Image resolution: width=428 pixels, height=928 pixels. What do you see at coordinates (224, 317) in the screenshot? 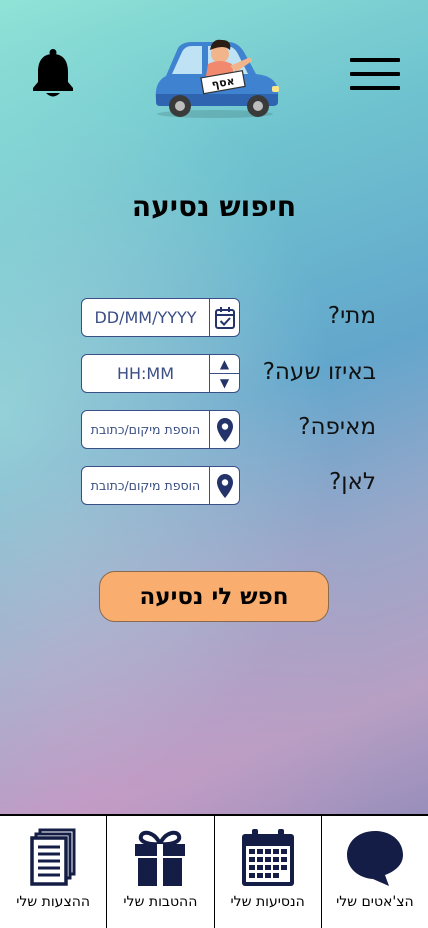
I see `calendar-icon` at bounding box center [224, 317].